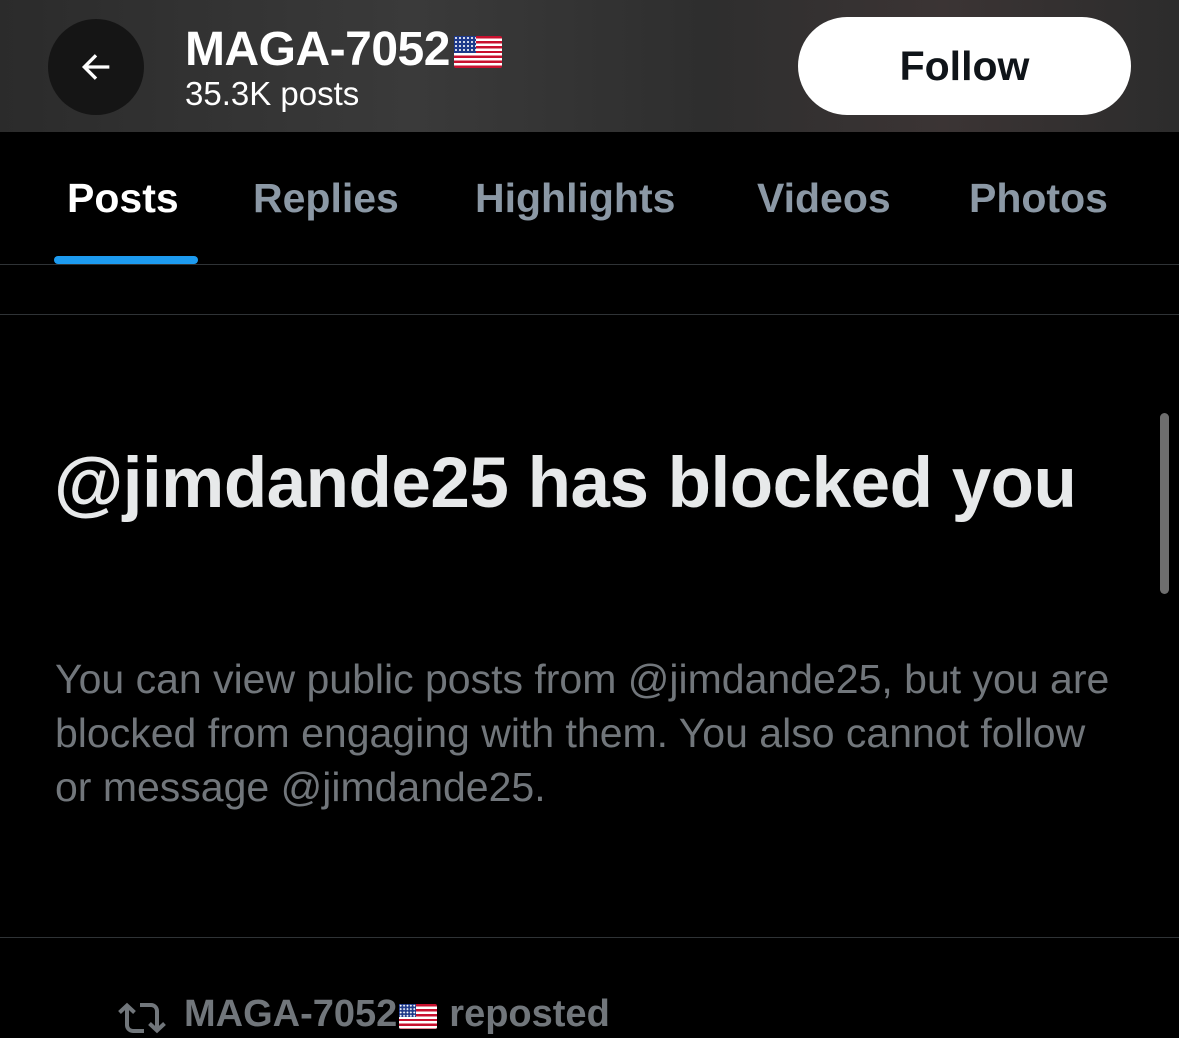  I want to click on tab-photos: Photos, so click(1038, 198).